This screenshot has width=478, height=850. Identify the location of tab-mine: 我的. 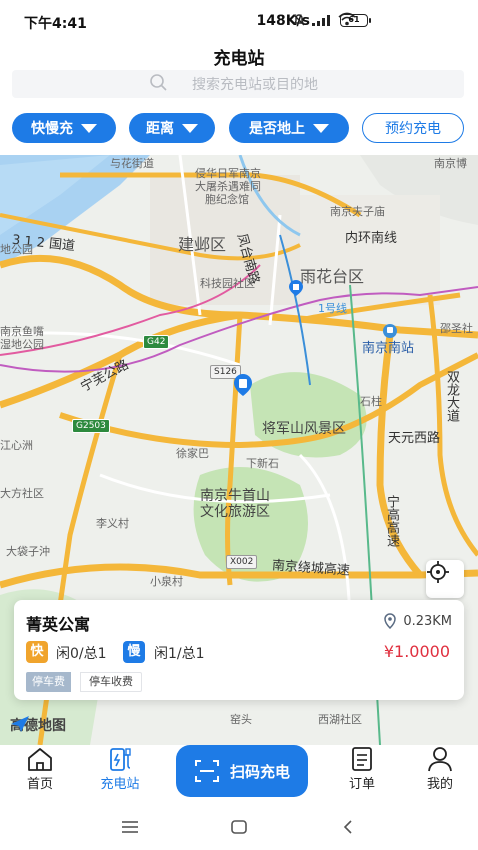
(439, 768).